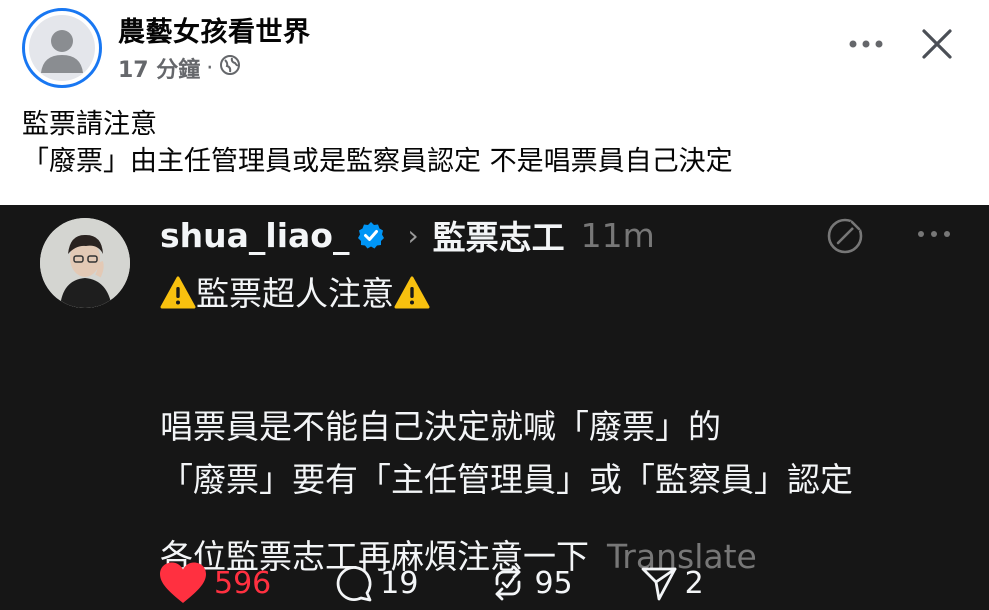 The height and width of the screenshot is (610, 989). I want to click on like-count: 596, so click(243, 583).